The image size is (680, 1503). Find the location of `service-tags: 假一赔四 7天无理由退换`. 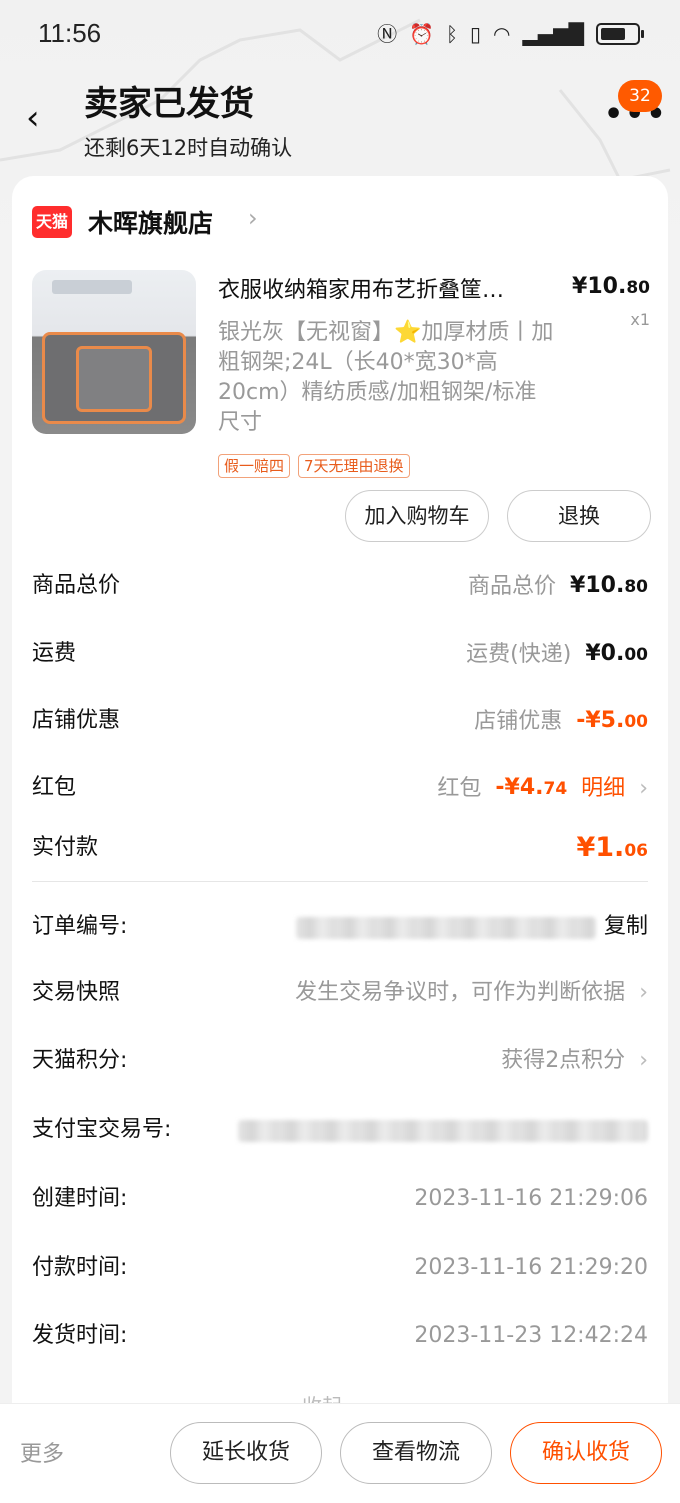

service-tags: 假一赔四 7天无理由退换 is located at coordinates (314, 466).